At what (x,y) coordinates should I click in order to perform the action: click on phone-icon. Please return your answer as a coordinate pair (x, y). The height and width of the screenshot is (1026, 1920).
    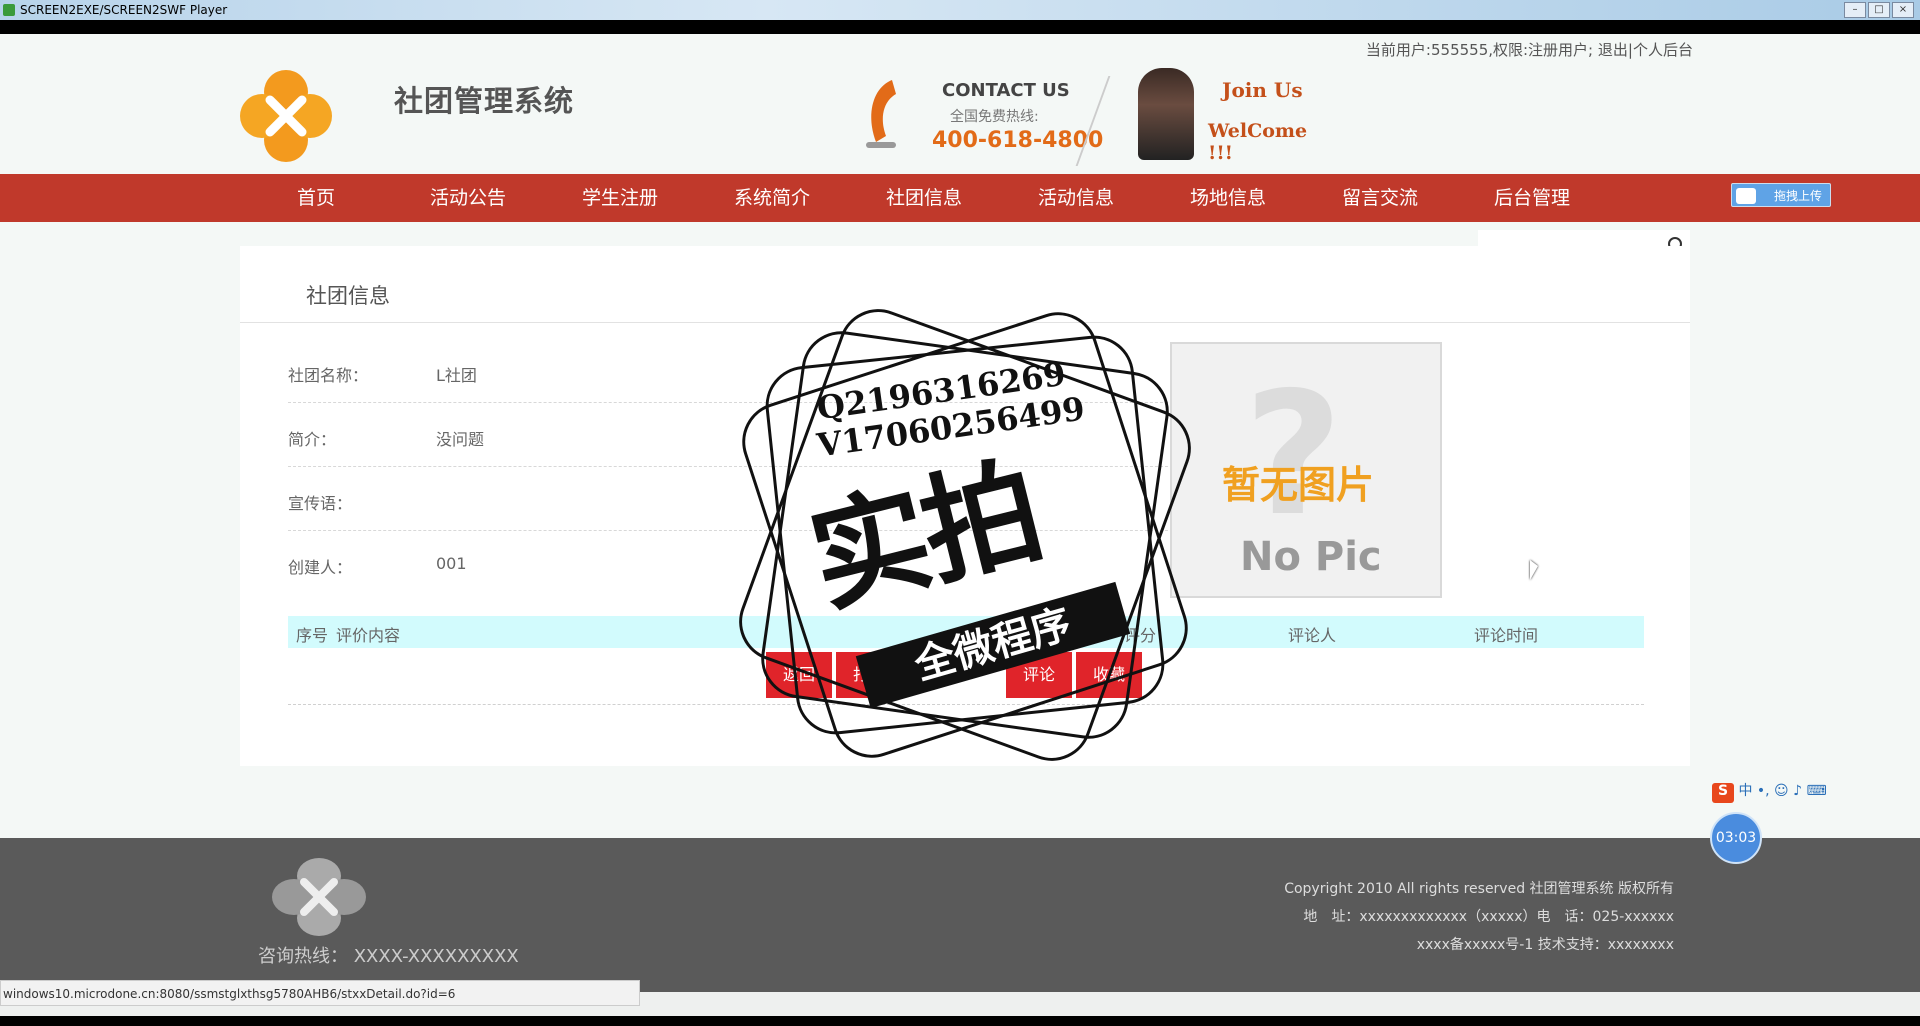
    Looking at the image, I should click on (881, 114).